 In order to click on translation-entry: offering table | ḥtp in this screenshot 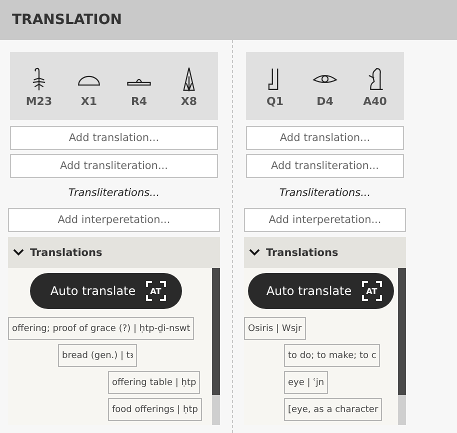, I will do `click(154, 382)`.